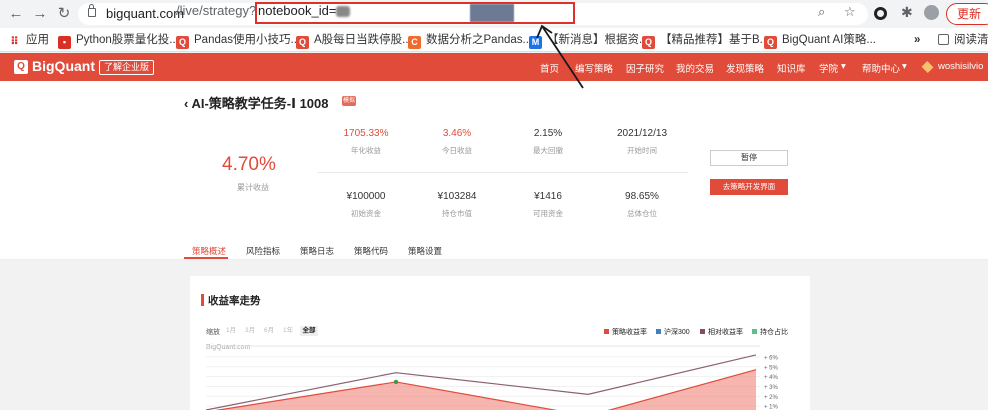  I want to click on bookmark-favicon-icon: M, so click(535, 42).